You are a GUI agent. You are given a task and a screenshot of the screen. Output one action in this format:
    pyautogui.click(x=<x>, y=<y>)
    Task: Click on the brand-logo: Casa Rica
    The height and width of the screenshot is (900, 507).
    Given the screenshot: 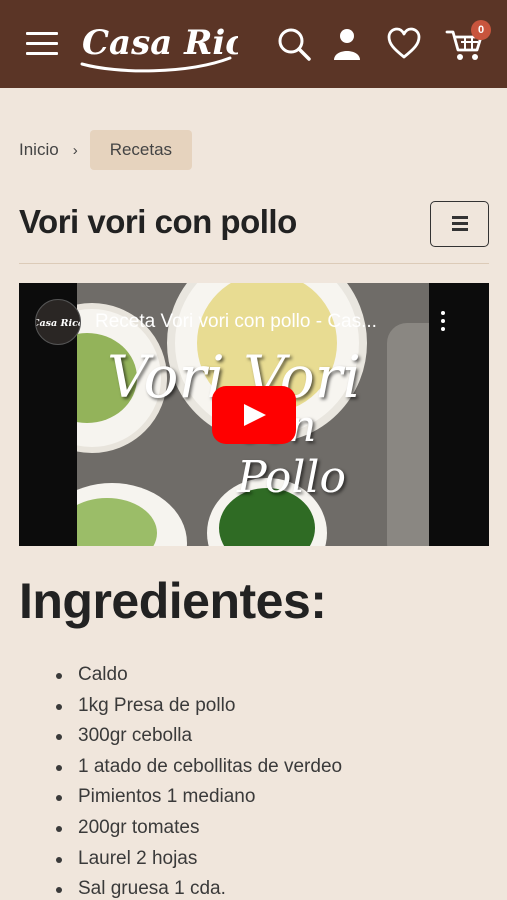 What is the action you would take?
    pyautogui.click(x=158, y=45)
    